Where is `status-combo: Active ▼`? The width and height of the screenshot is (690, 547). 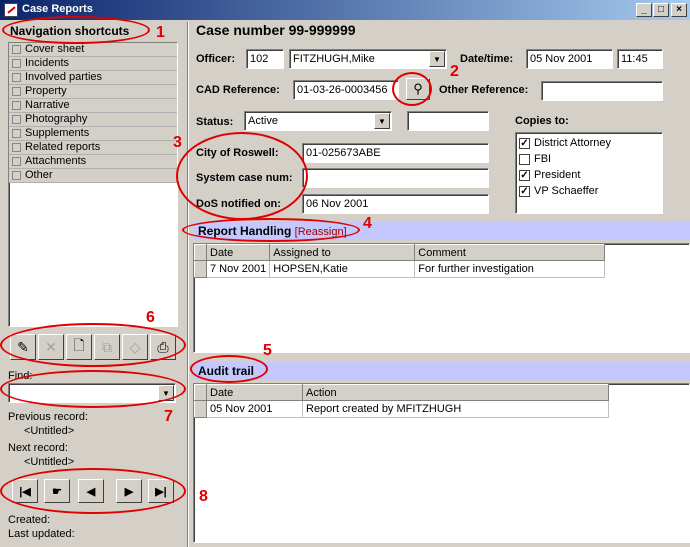 status-combo: Active ▼ is located at coordinates (318, 121).